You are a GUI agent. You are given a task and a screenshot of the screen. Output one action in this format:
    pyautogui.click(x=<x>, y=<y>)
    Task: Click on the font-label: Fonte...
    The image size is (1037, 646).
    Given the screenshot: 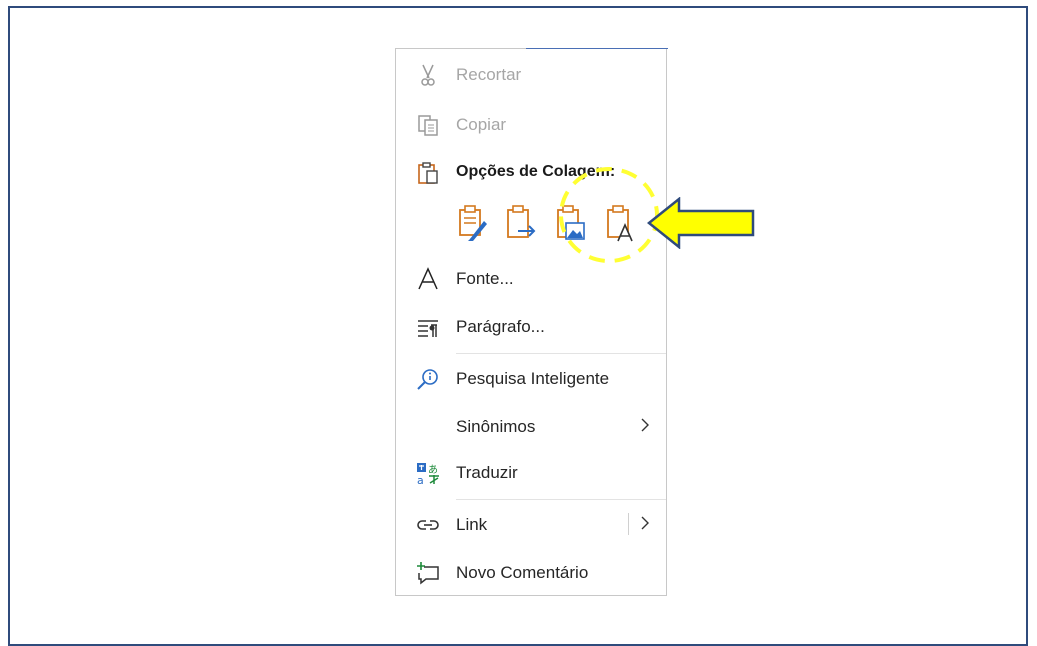 What is the action you would take?
    pyautogui.click(x=485, y=278)
    